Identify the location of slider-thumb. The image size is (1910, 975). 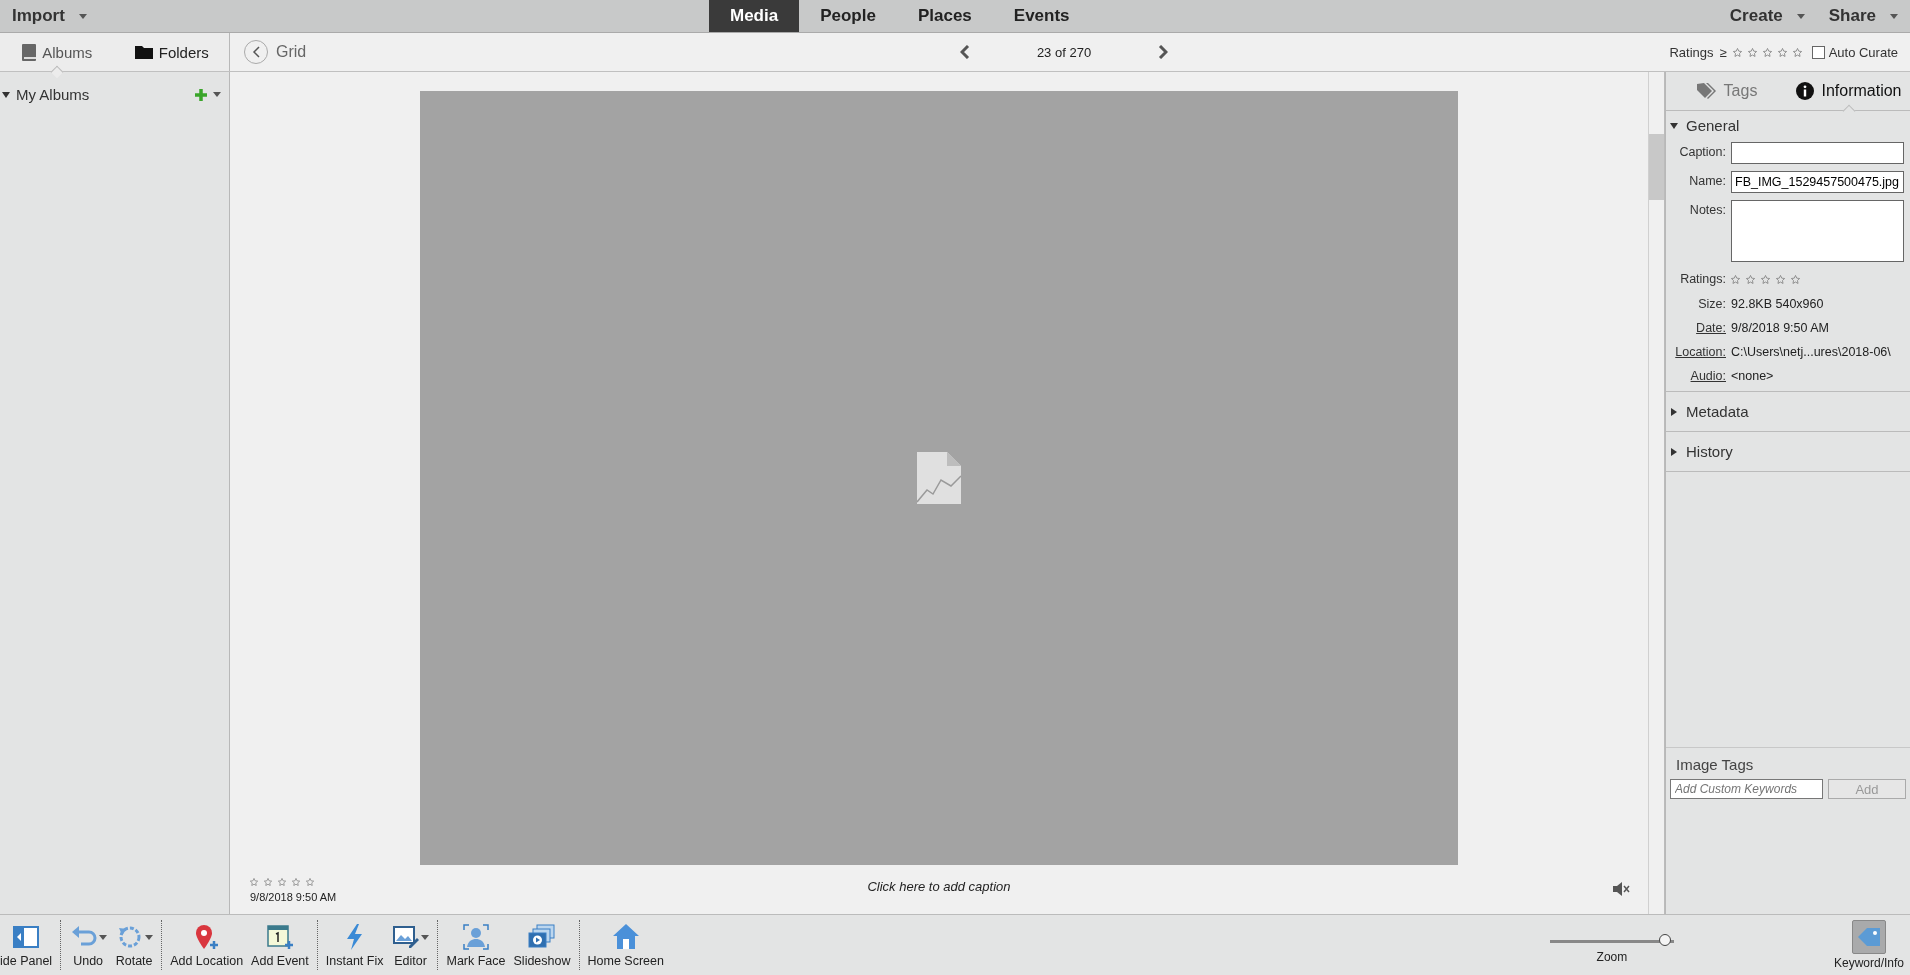
(1664, 940).